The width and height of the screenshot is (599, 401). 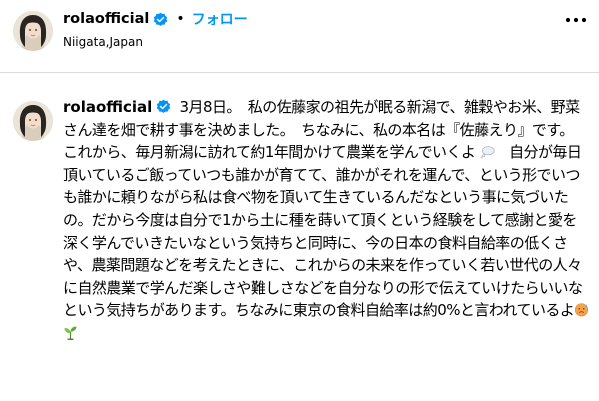 I want to click on header-name-row: rolaofficial • フォロー, so click(x=155, y=19).